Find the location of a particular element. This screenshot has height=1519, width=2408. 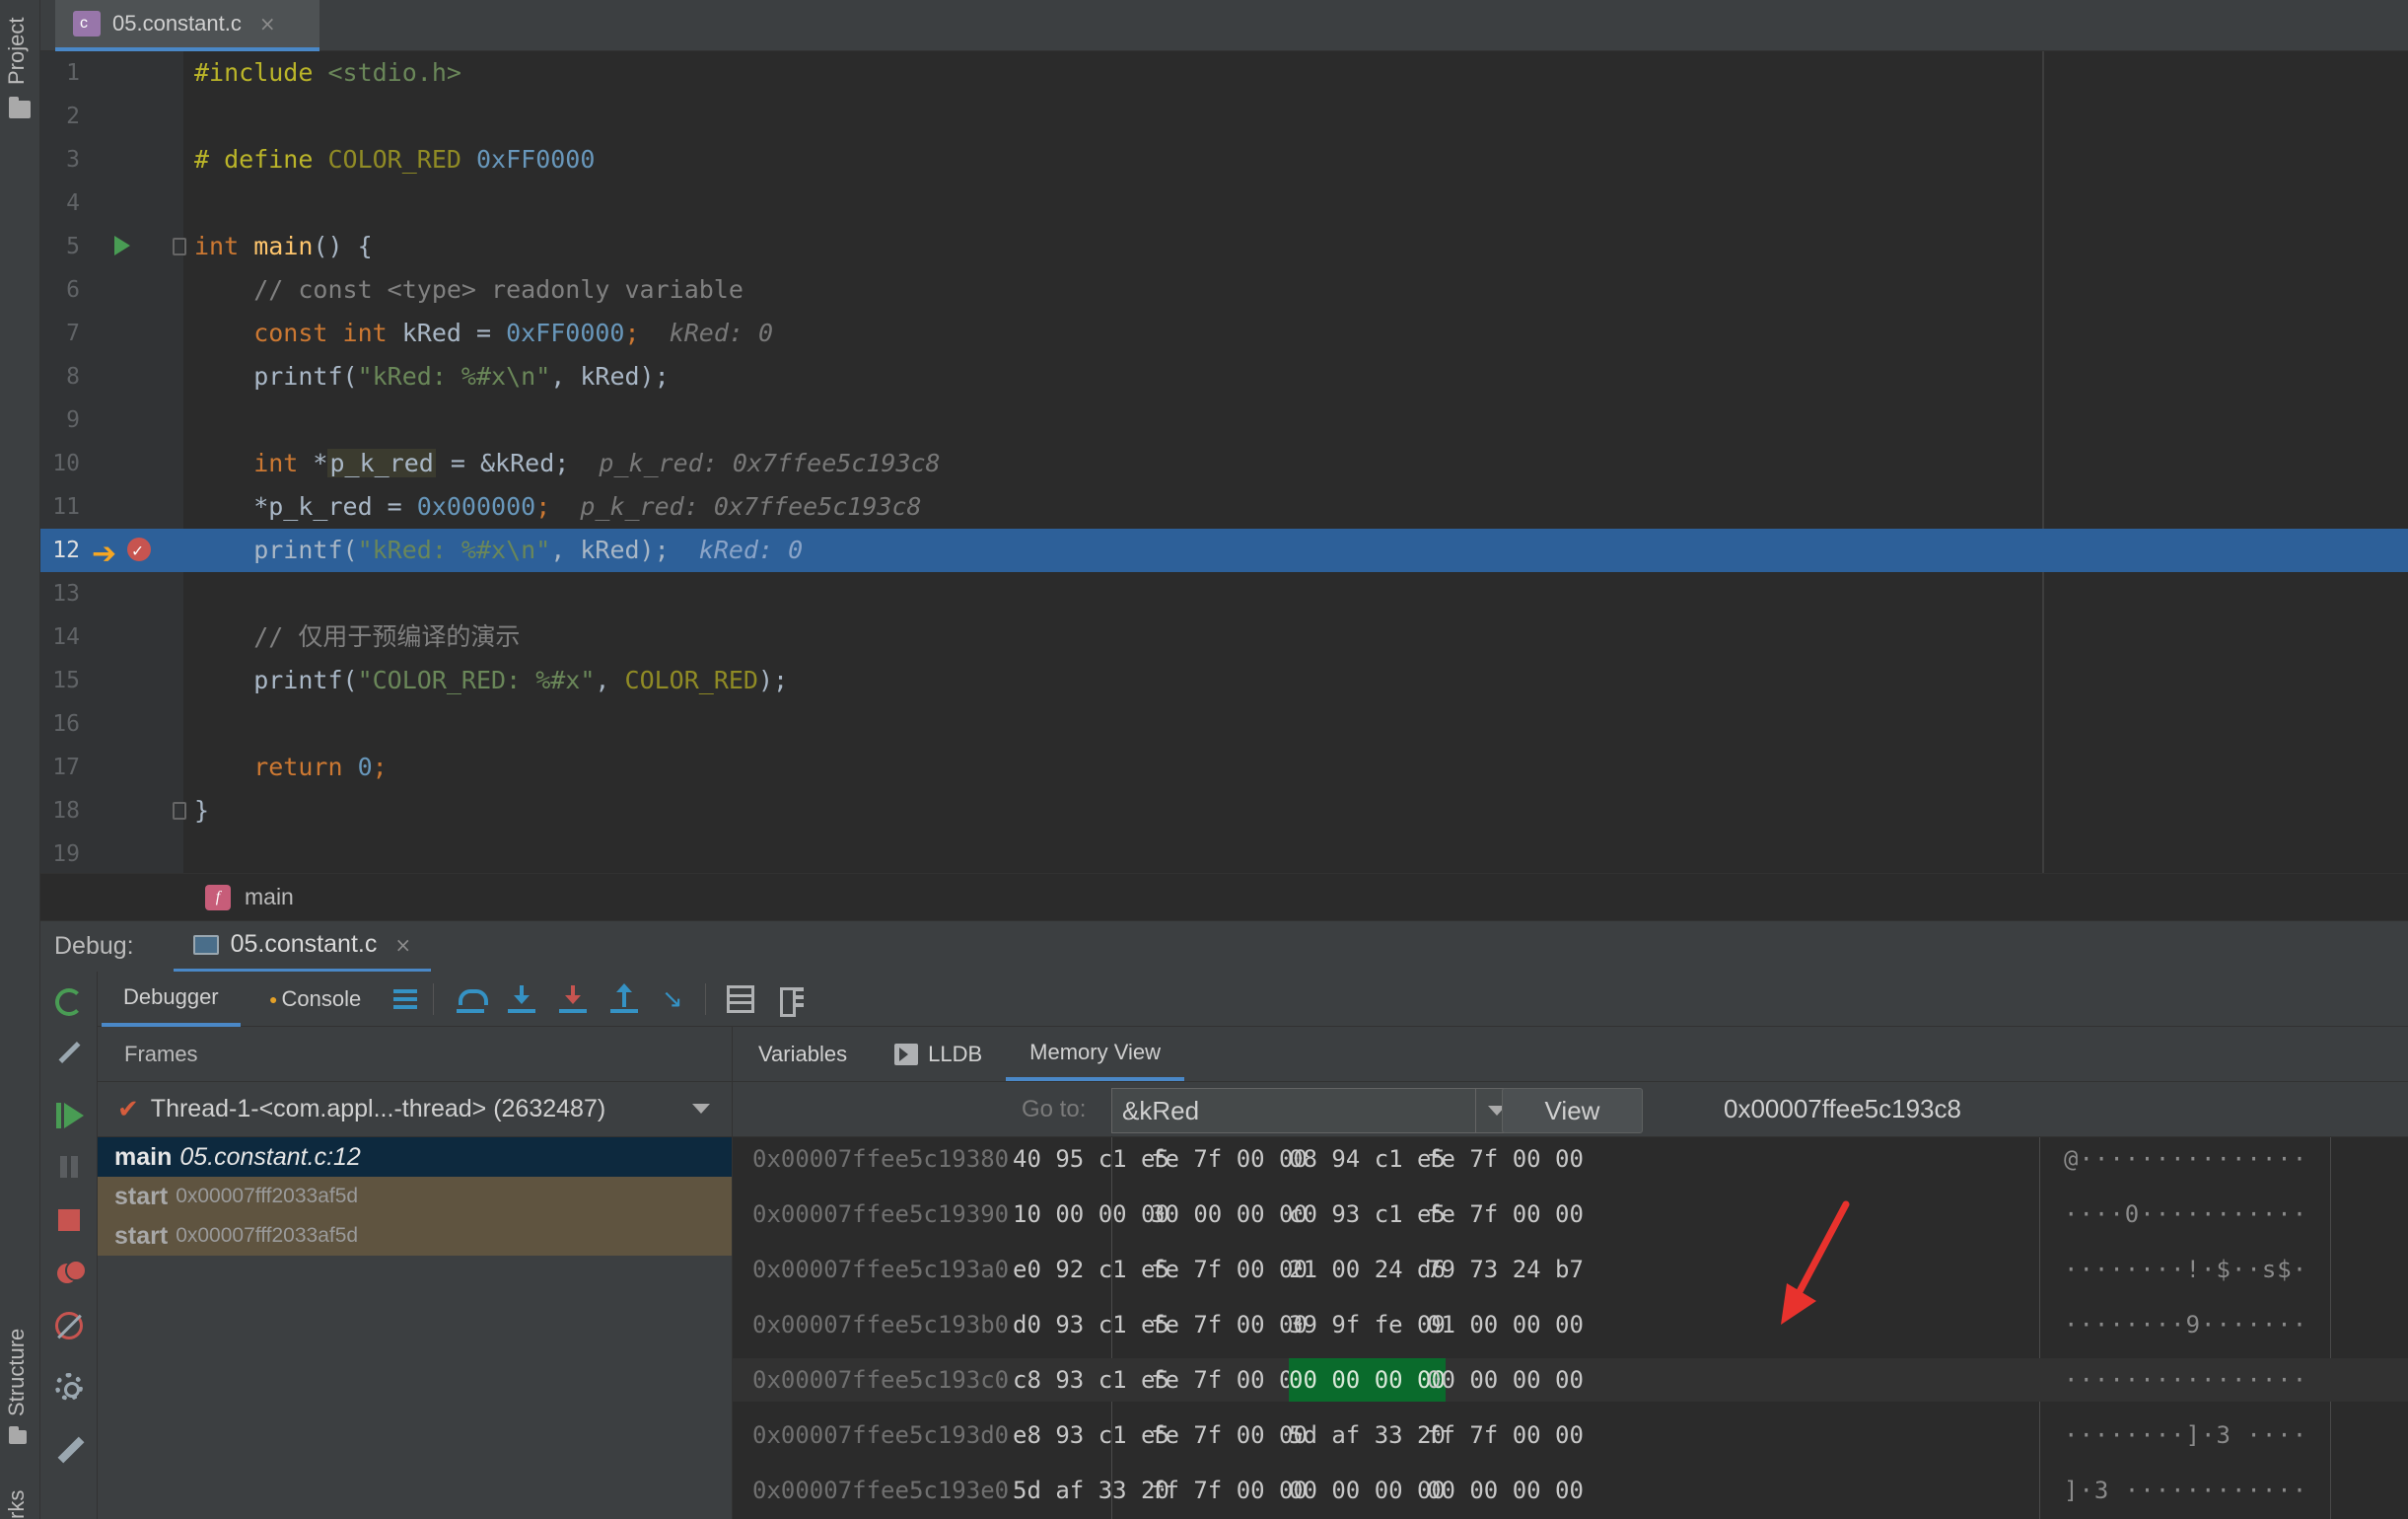

run-to-cursor-icon: ↘ is located at coordinates (675, 999).